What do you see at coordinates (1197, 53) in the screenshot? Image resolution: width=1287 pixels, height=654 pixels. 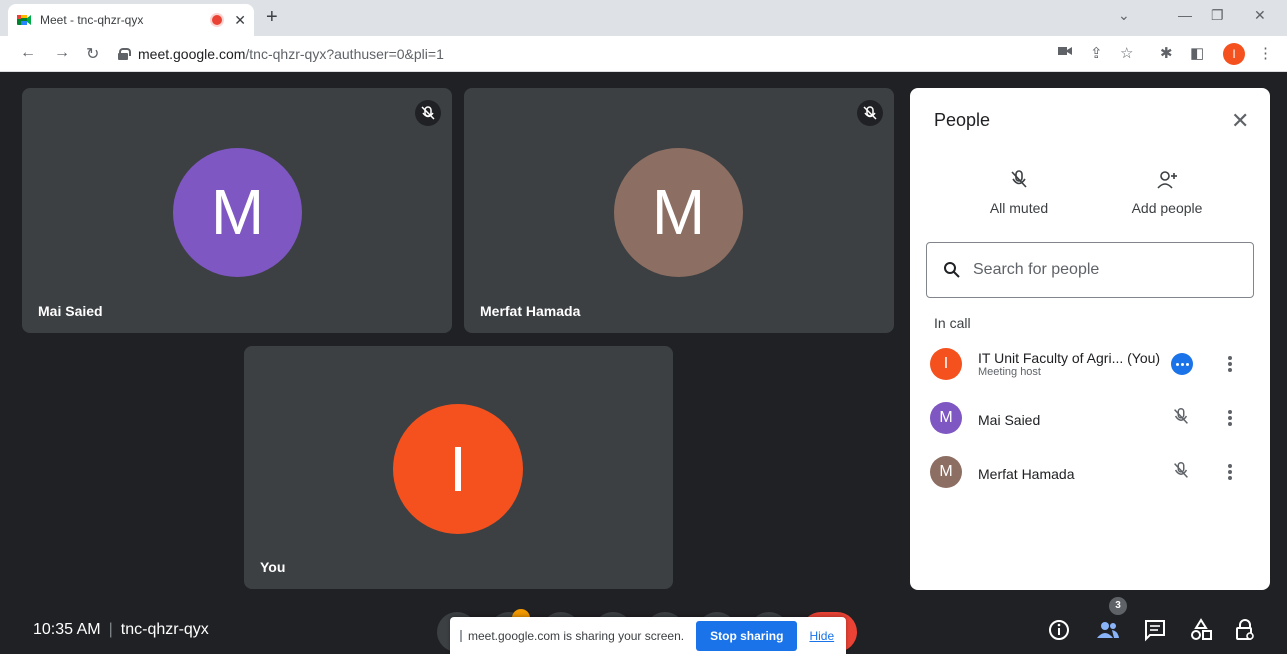 I see `side-panel-icon: ◧` at bounding box center [1197, 53].